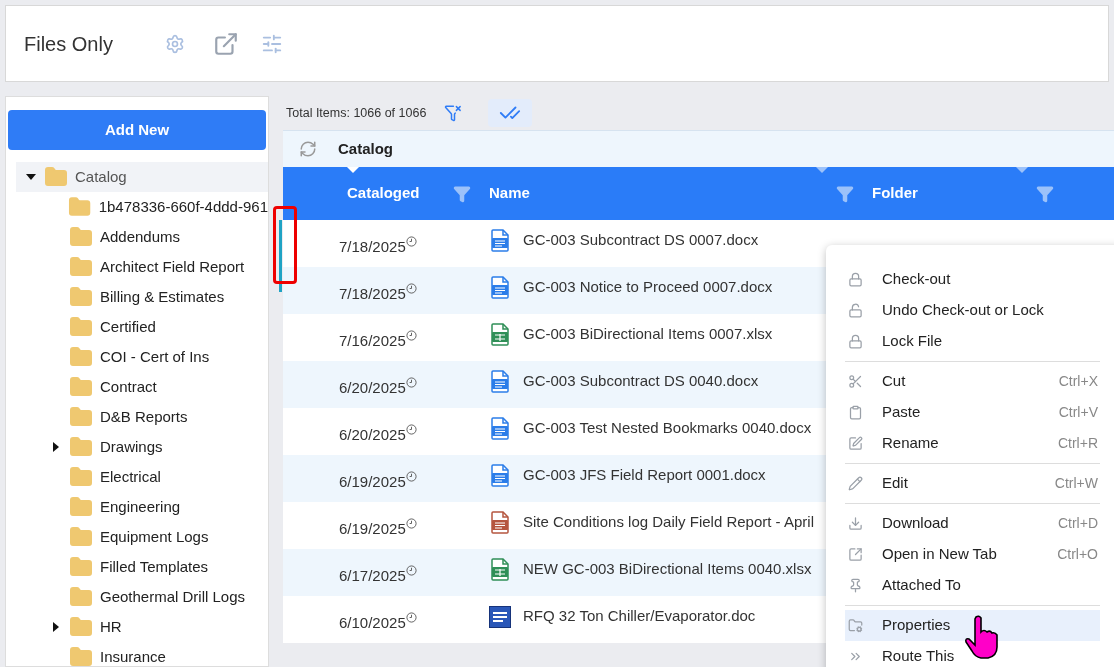 The height and width of the screenshot is (667, 1114). I want to click on folder-label: 1b478336-660f-4ddd-961, so click(183, 206).